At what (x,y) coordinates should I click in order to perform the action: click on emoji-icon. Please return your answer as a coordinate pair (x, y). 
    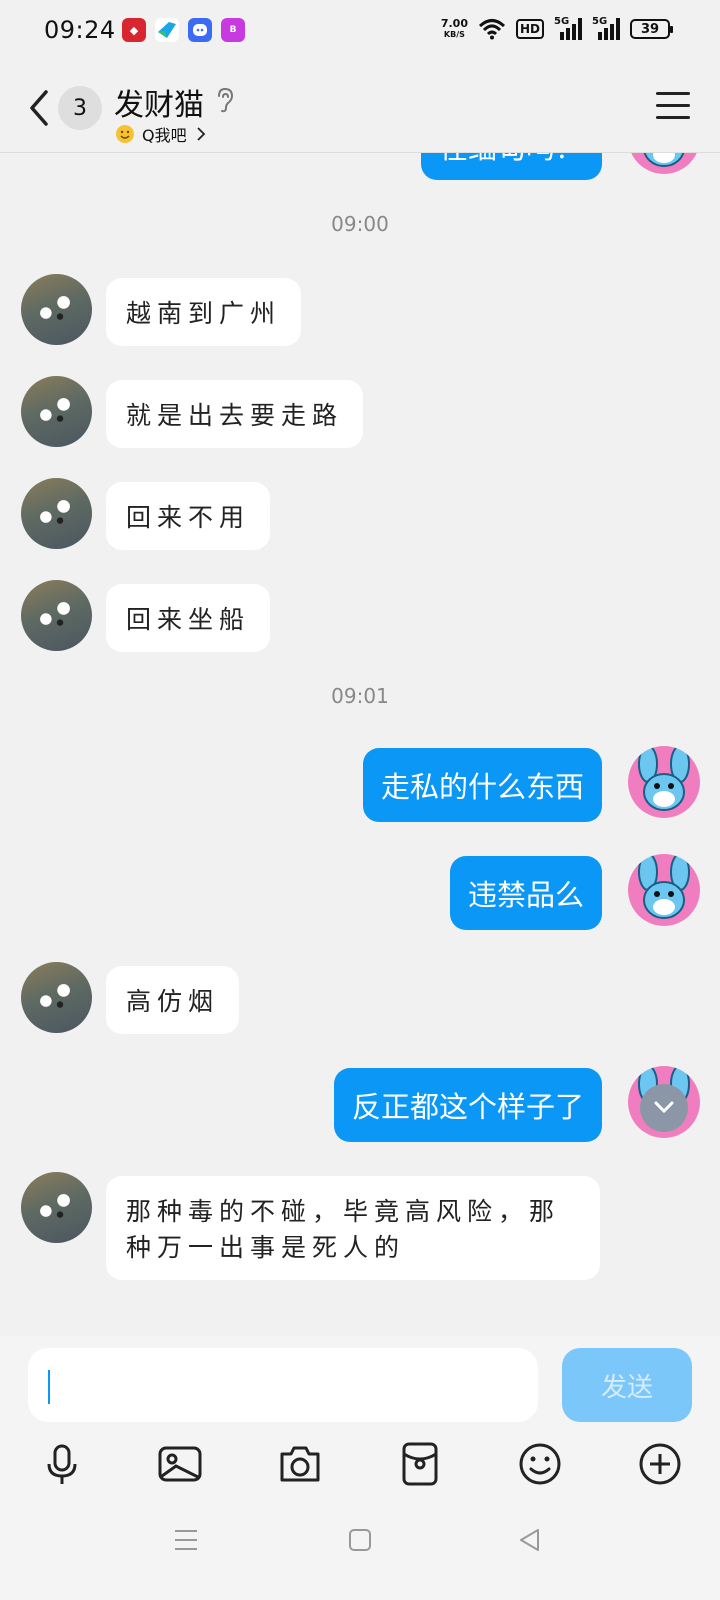
    Looking at the image, I should click on (540, 1464).